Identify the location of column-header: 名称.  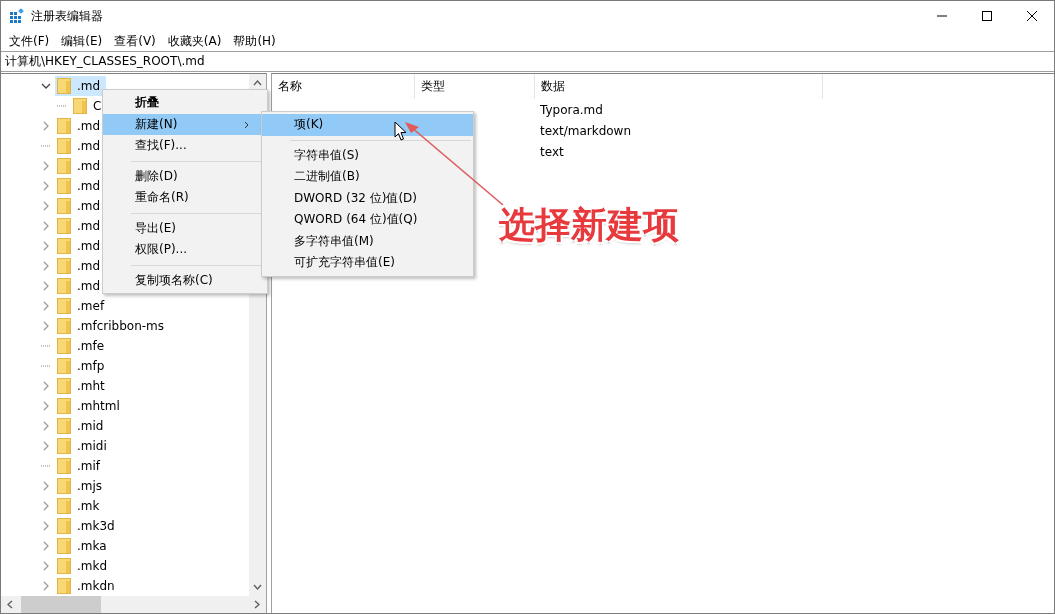
(343, 86).